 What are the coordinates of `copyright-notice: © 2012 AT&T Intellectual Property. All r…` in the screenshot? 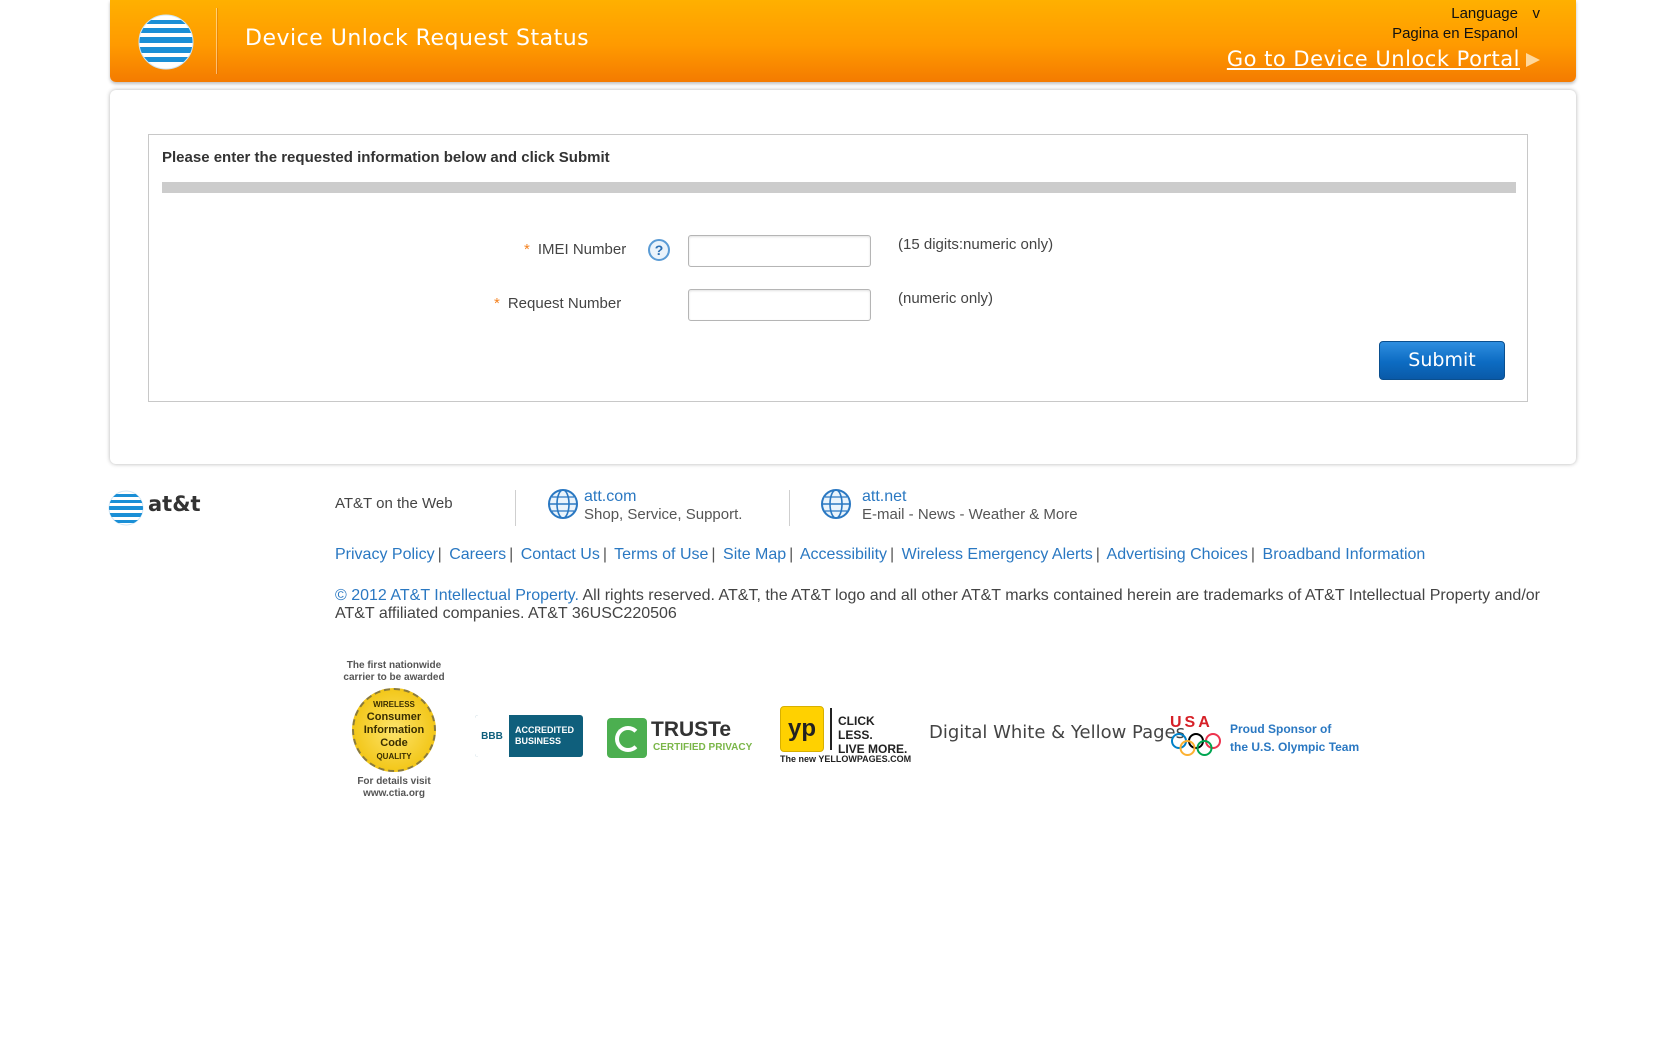 It's located at (950, 605).